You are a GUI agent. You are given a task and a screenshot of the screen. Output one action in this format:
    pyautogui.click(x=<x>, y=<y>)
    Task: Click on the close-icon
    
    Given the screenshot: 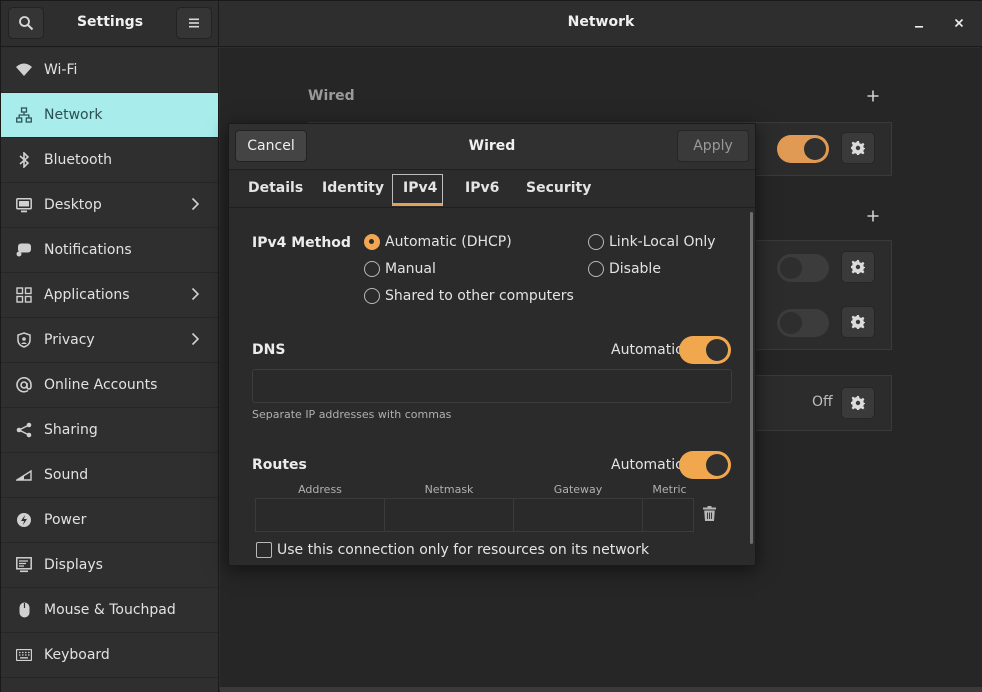 What is the action you would take?
    pyautogui.click(x=959, y=23)
    